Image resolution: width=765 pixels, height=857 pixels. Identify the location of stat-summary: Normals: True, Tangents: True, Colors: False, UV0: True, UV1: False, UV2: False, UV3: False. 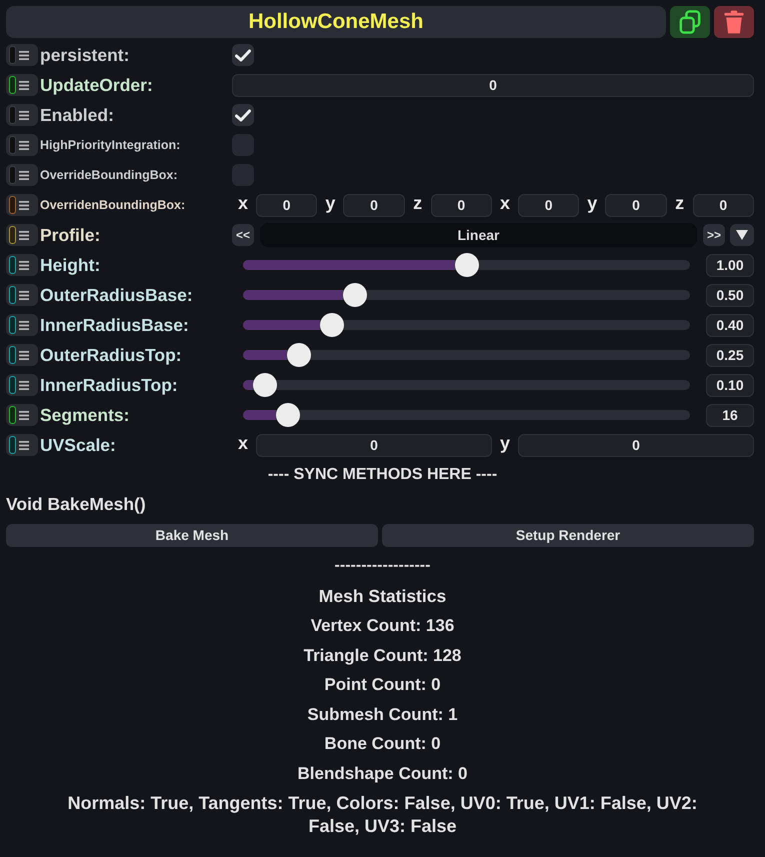
(382, 815).